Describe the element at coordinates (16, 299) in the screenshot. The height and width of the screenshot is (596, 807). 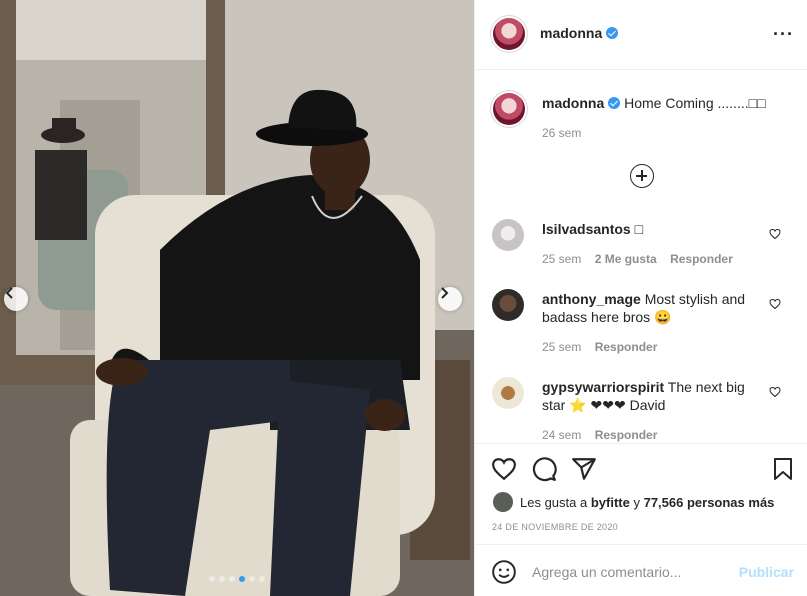
I see `previous-photo-button` at that location.